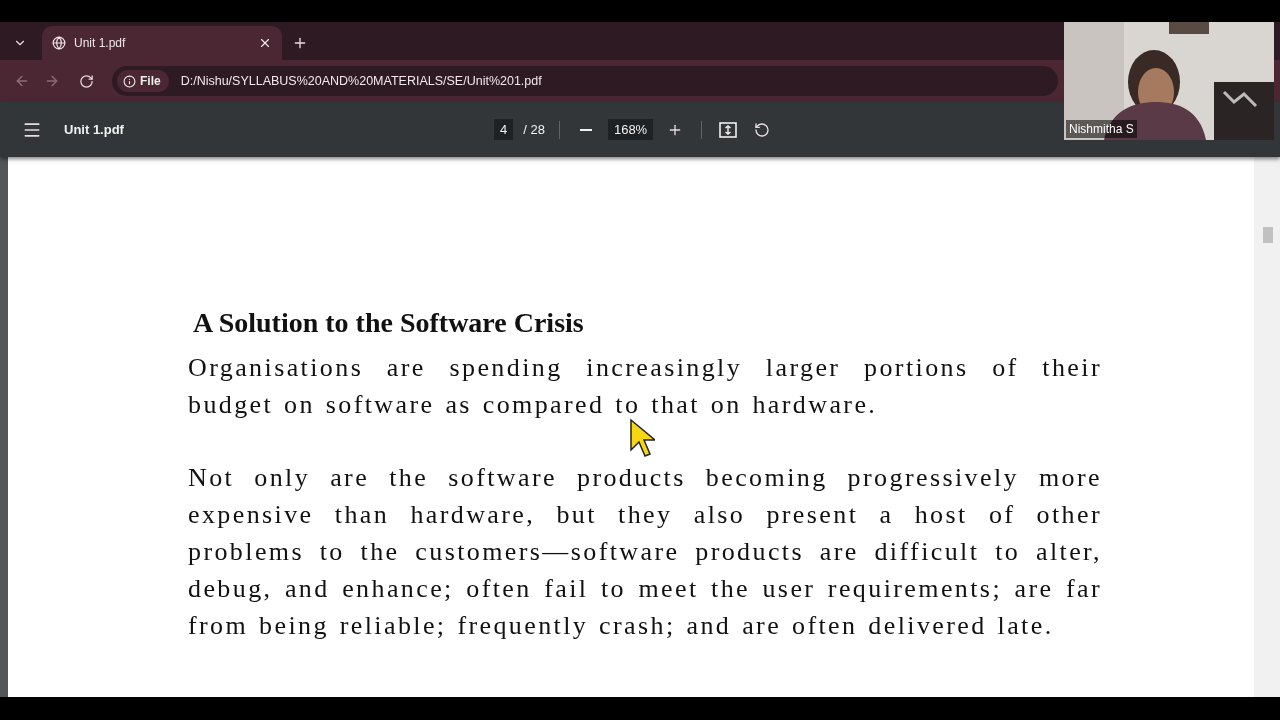 This screenshot has height=720, width=1280. What do you see at coordinates (162, 43) in the screenshot?
I see `browser-tab: Unit 1.pdf` at bounding box center [162, 43].